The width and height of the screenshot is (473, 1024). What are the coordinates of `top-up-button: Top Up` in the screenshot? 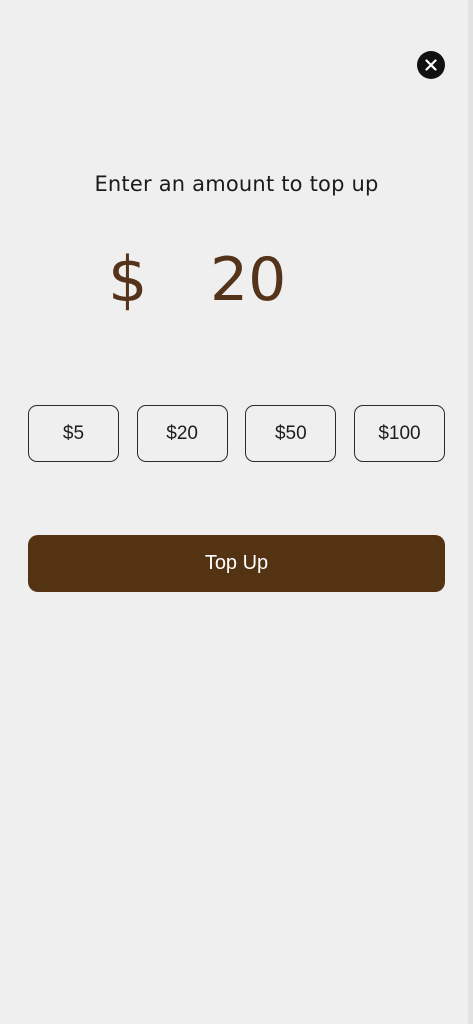 It's located at (236, 563).